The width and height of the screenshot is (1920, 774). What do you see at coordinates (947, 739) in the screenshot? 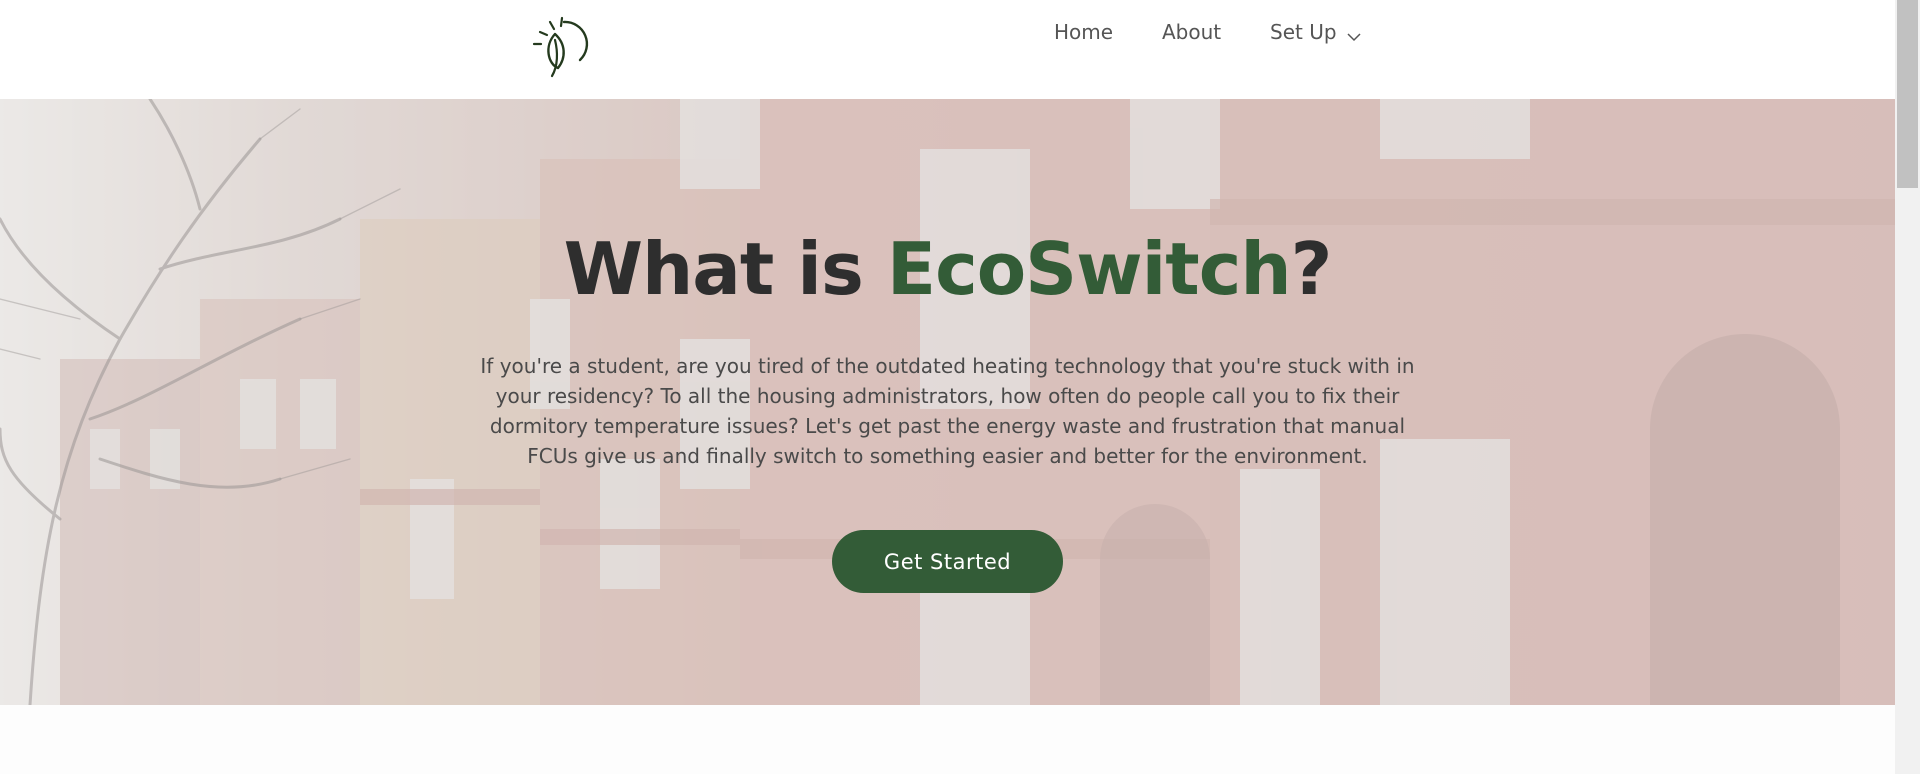
I see `next-section` at bounding box center [947, 739].